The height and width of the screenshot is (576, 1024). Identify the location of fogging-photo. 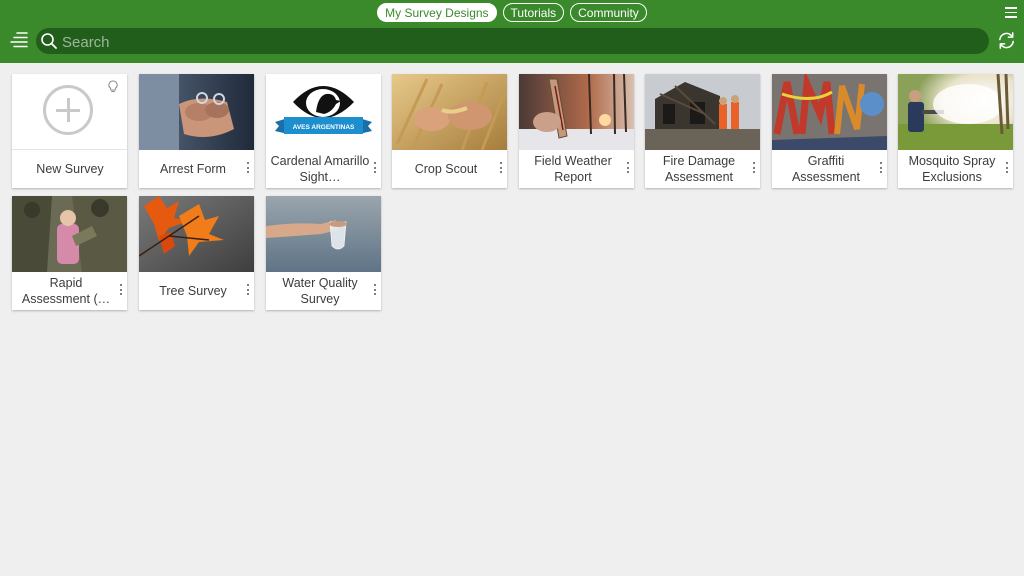
(955, 112).